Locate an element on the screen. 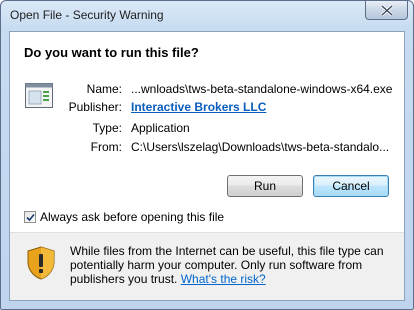 The height and width of the screenshot is (310, 414). run-button: Run is located at coordinates (265, 186).